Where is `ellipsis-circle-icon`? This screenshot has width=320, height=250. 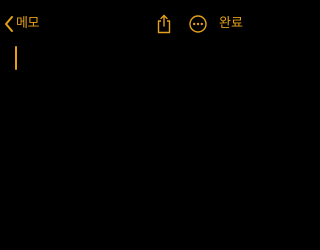
ellipsis-circle-icon is located at coordinates (198, 26).